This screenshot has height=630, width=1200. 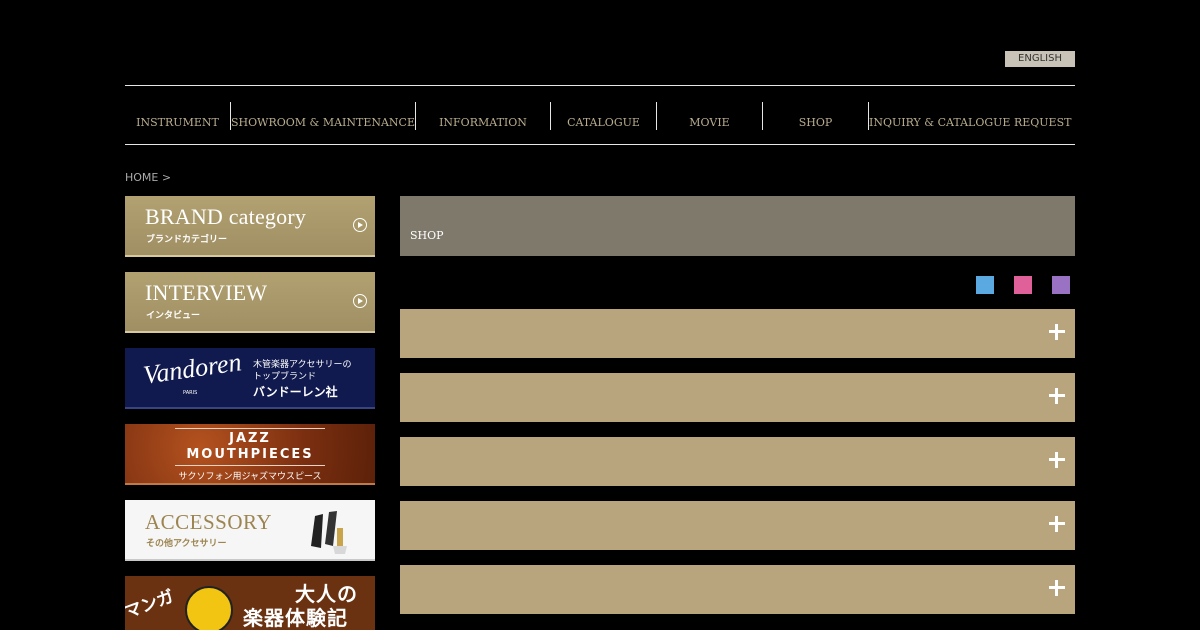 What do you see at coordinates (737, 226) in the screenshot?
I see `shop-header: SHOP` at bounding box center [737, 226].